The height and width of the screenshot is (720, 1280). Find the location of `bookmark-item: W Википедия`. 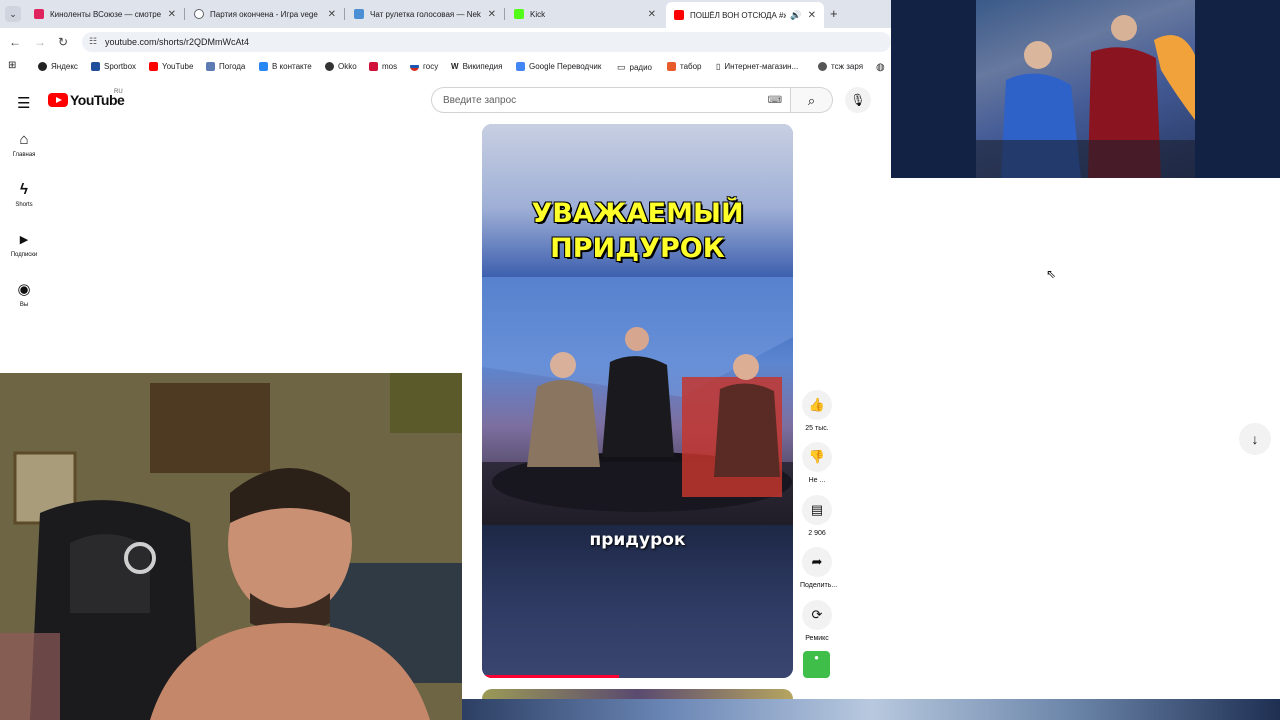

bookmark-item: W Википедия is located at coordinates (476, 66).